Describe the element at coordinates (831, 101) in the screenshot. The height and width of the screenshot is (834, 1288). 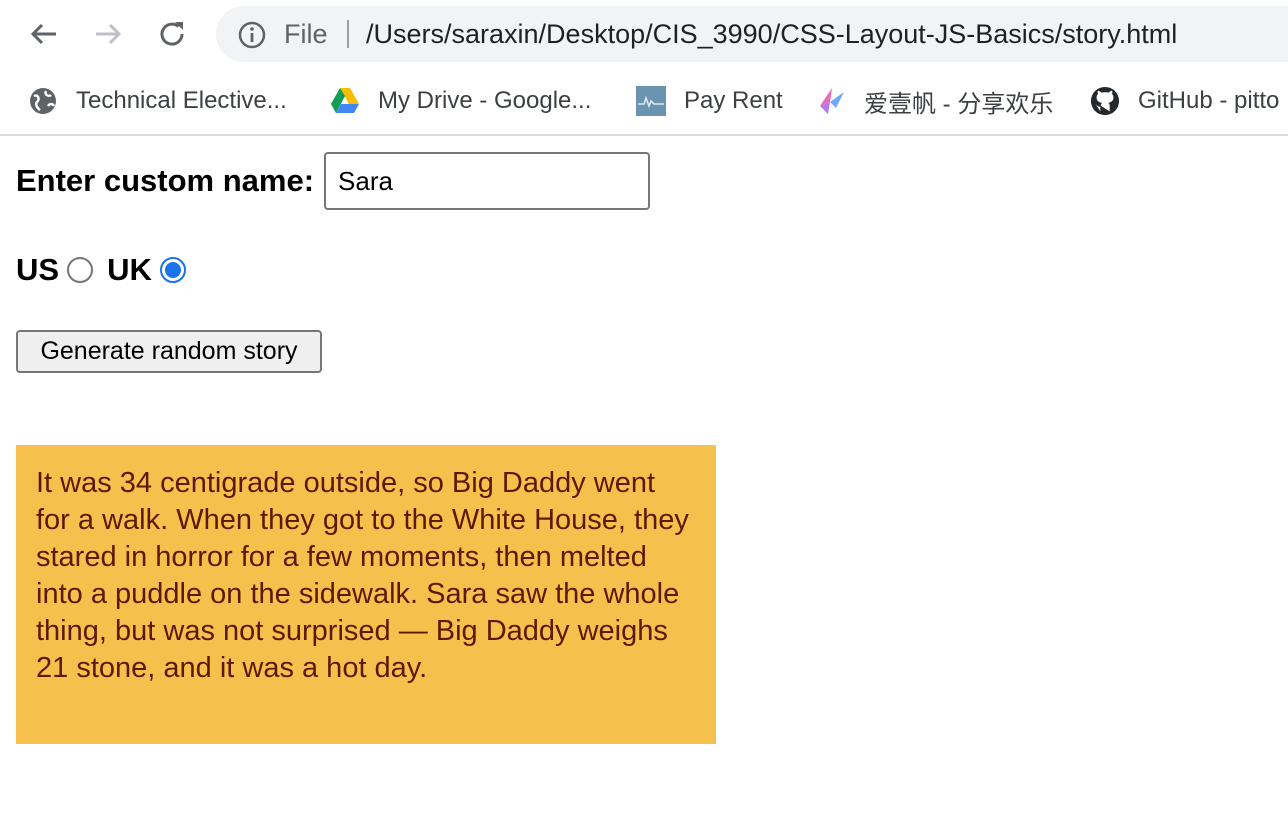
I see `aiyifan-icon` at that location.